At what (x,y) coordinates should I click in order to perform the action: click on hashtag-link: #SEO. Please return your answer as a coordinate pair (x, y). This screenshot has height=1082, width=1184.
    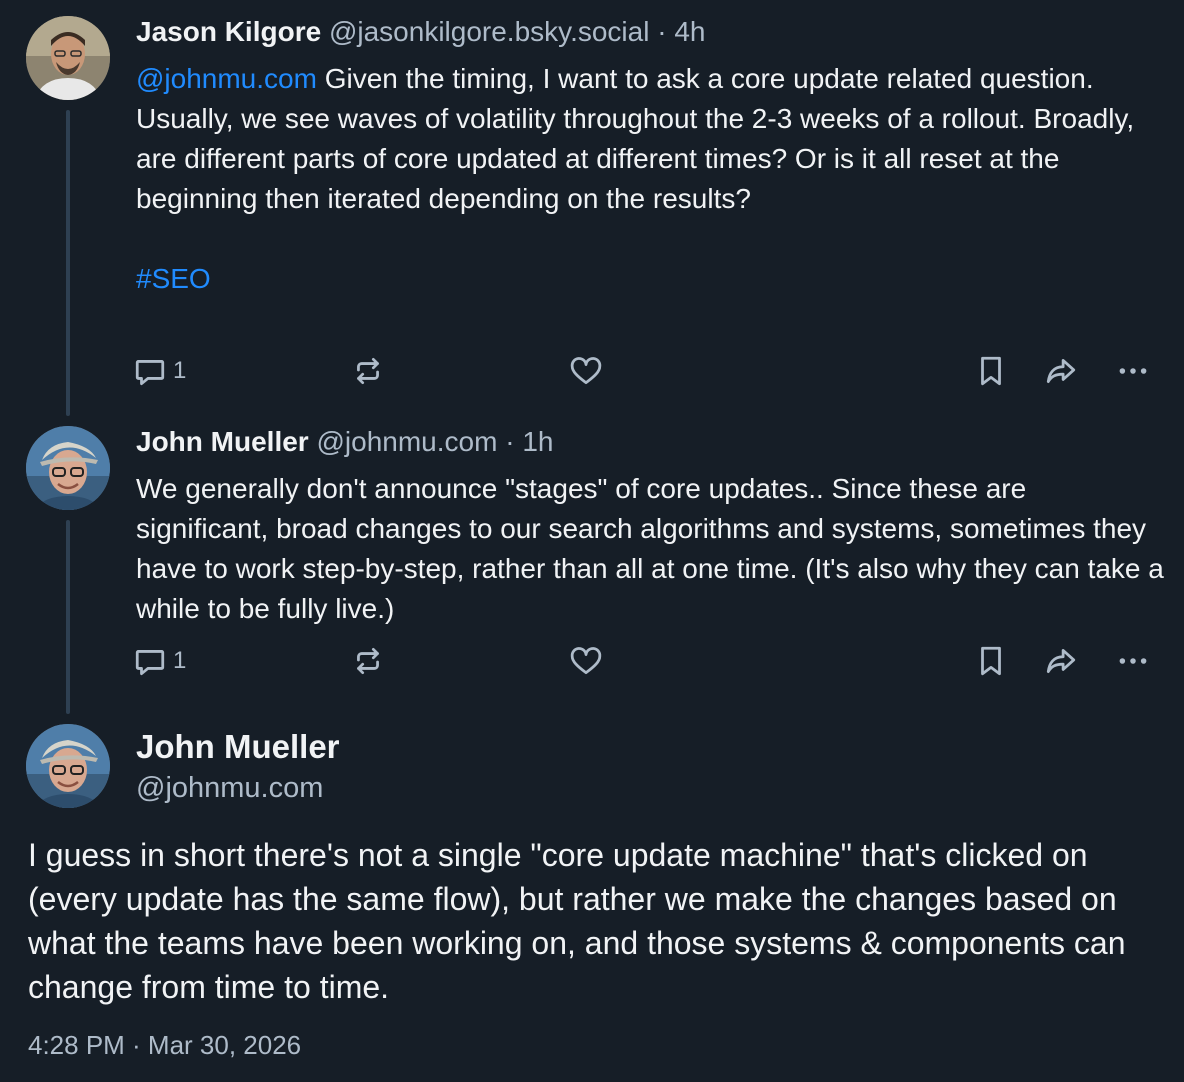
    Looking at the image, I should click on (173, 278).